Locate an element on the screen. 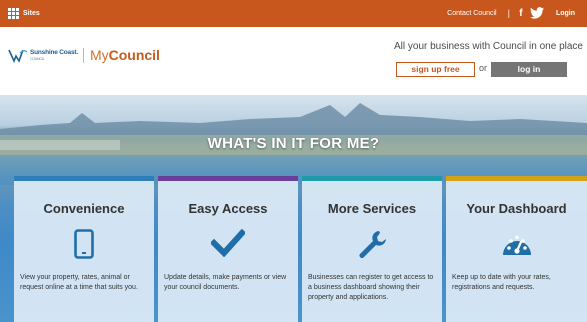 This screenshot has height=322, width=587. contact-council-link: Contact Council is located at coordinates (471, 13).